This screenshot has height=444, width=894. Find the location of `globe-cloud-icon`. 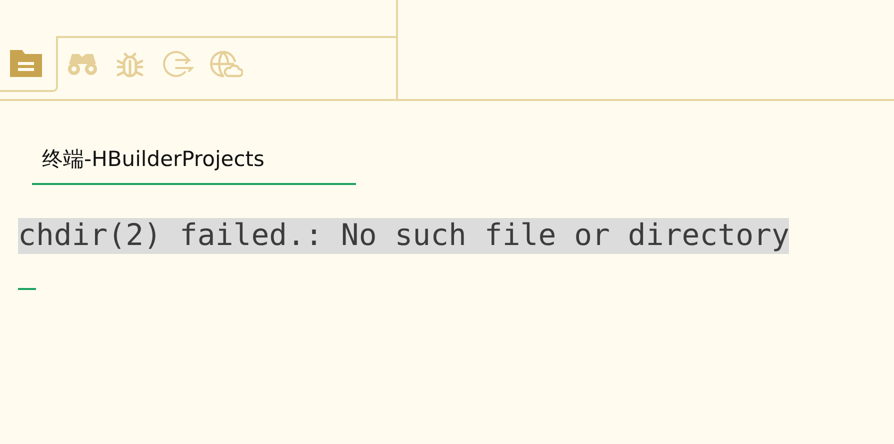

globe-cloud-icon is located at coordinates (226, 64).